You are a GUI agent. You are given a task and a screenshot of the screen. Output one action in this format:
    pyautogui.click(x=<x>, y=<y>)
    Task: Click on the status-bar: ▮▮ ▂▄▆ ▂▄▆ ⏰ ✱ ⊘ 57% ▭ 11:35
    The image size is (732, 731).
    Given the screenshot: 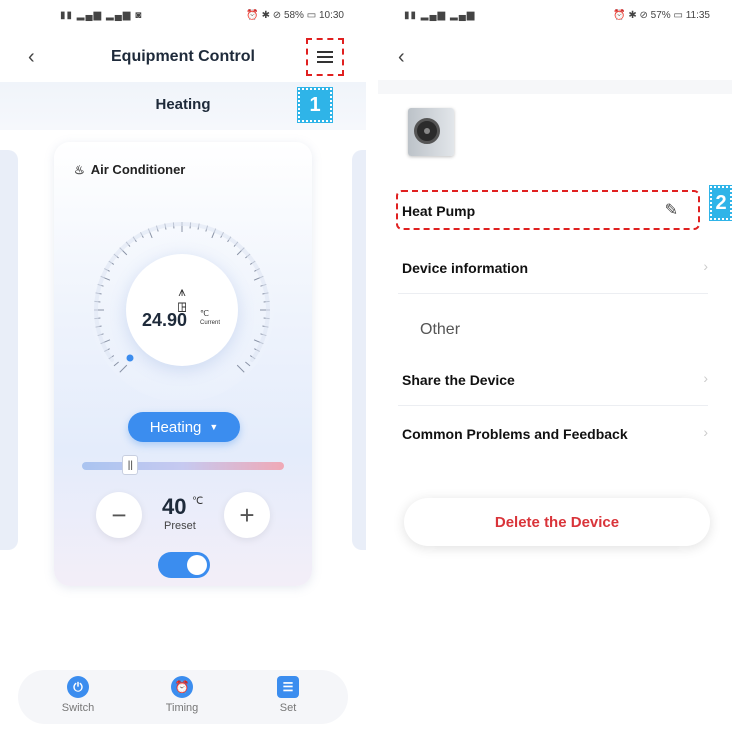 What is the action you would take?
    pyautogui.click(x=555, y=19)
    